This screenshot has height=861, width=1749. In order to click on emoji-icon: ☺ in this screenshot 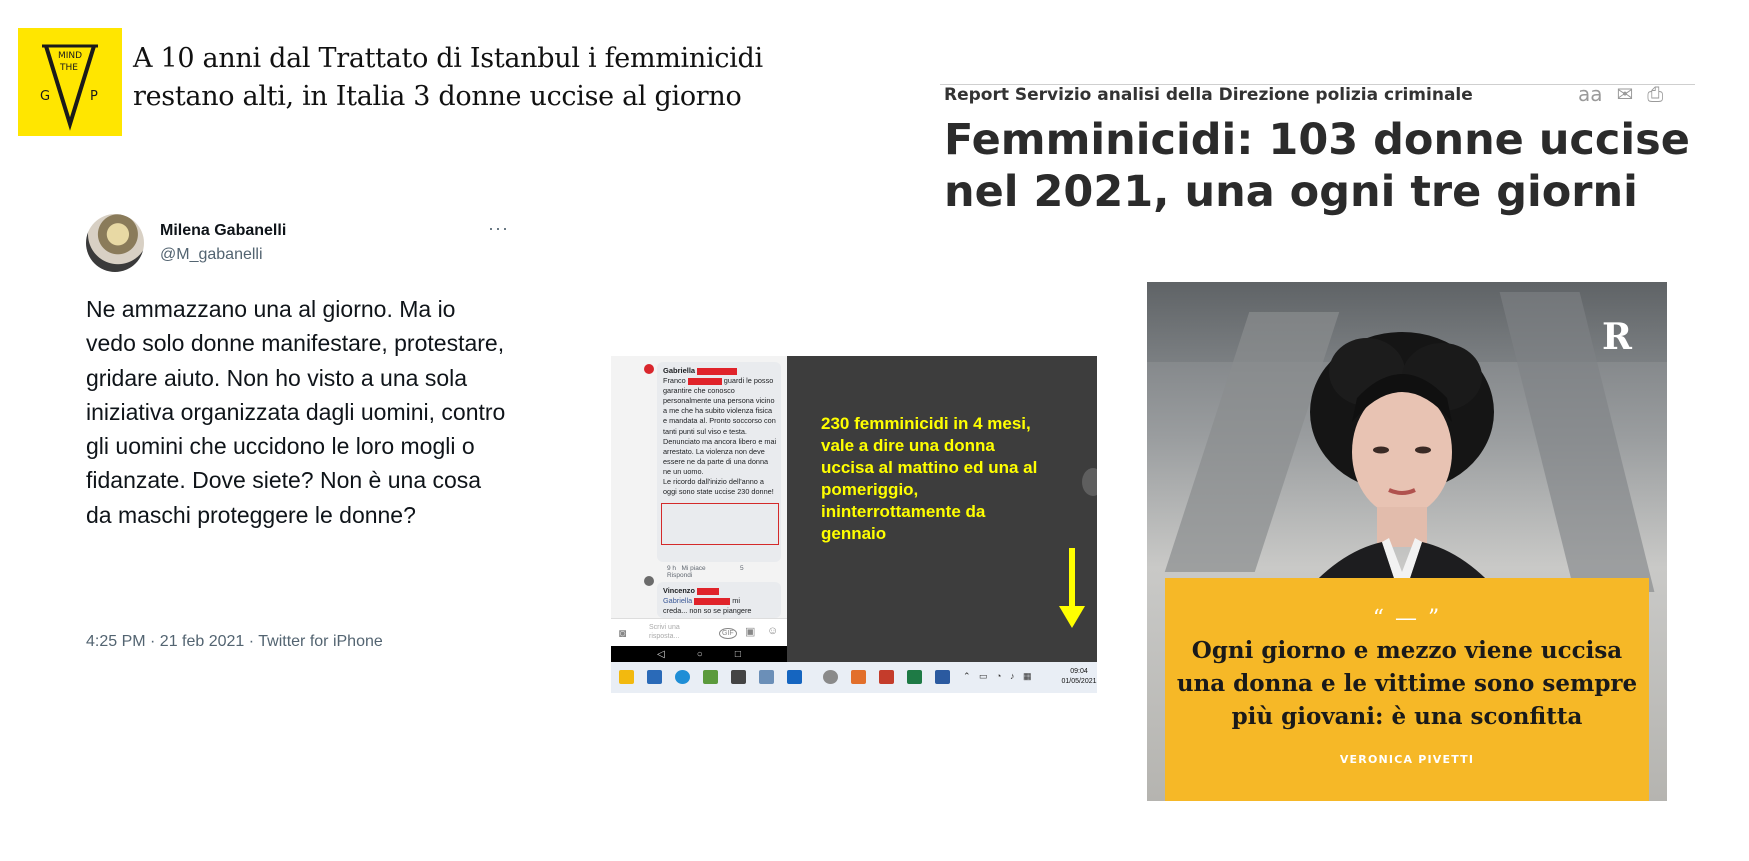, I will do `click(772, 631)`.